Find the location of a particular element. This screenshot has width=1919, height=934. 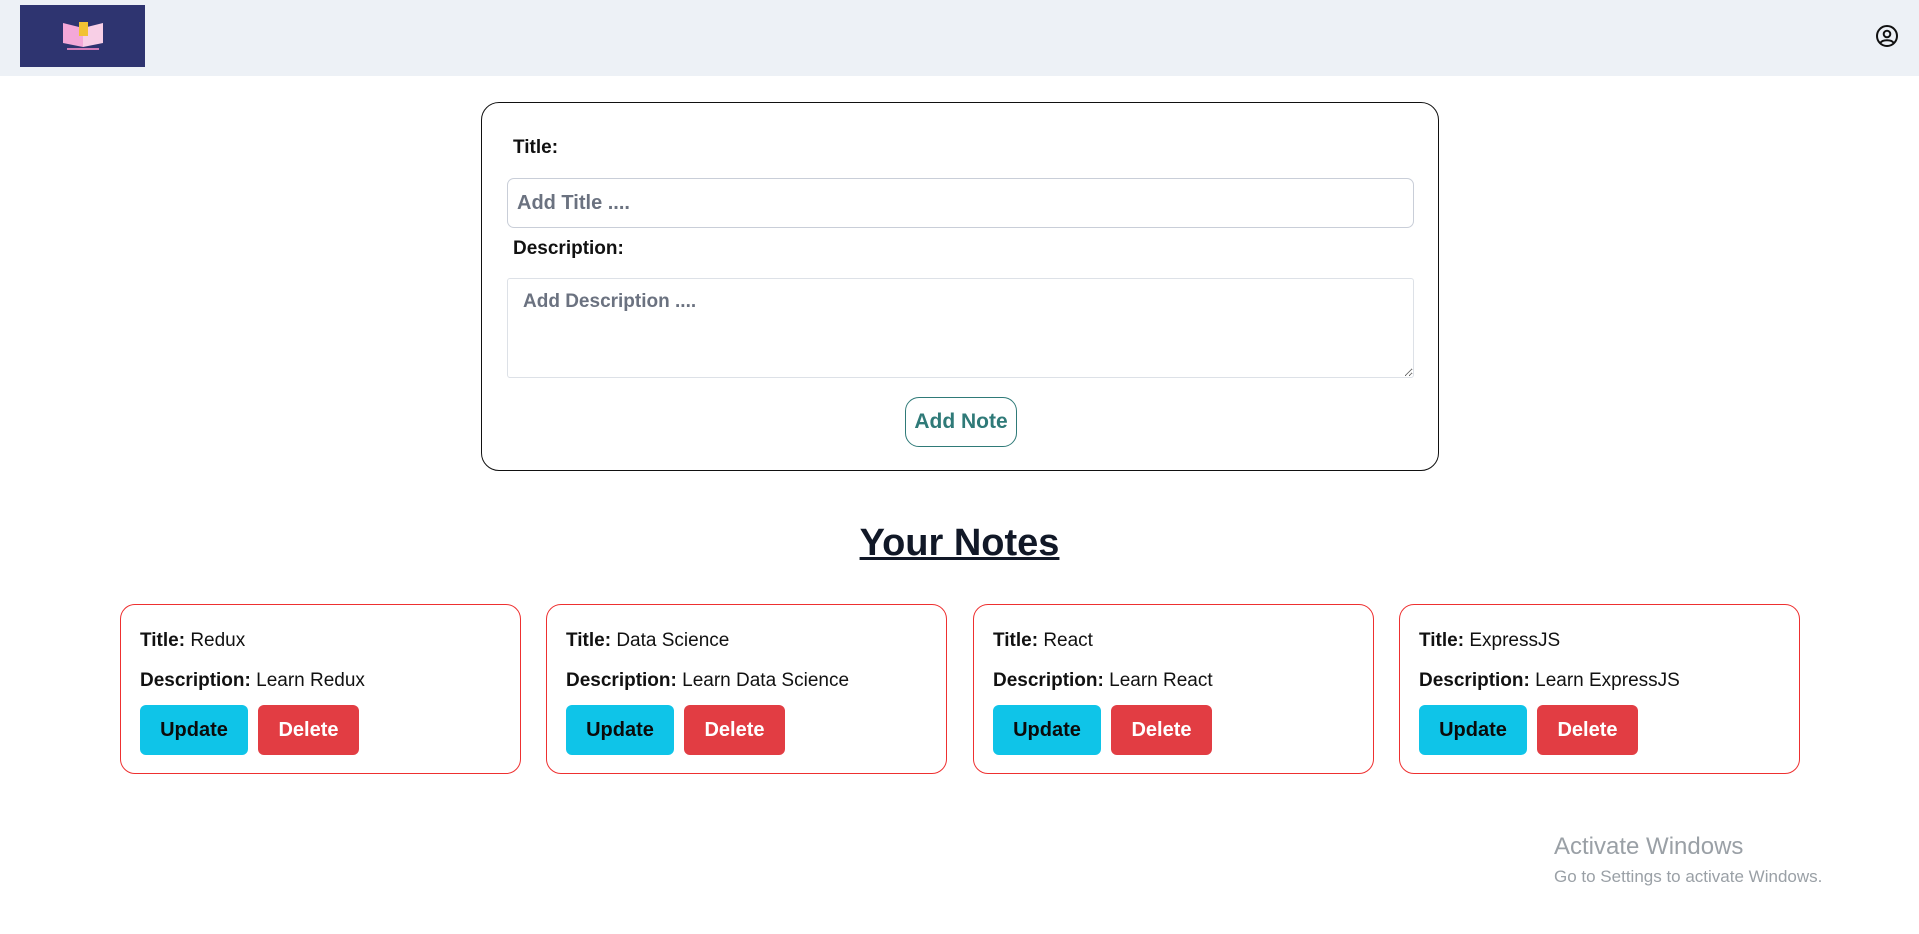

note-title-line: Title: Data Science is located at coordinates (647, 641).